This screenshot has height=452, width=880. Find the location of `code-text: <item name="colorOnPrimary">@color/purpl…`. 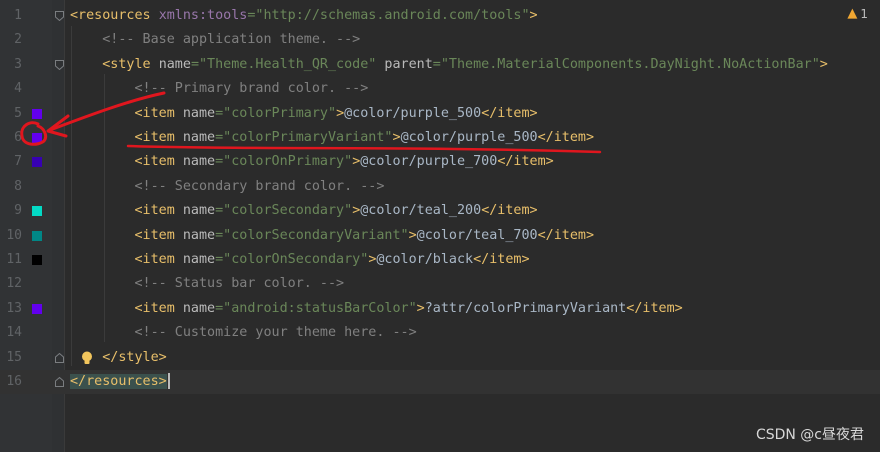

code-text: <item name="colorOnPrimary">@color/purpl… is located at coordinates (312, 162).